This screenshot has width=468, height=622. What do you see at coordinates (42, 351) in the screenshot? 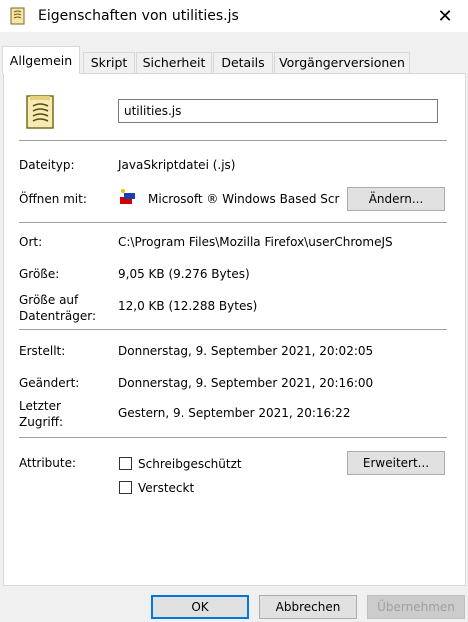
I see `created-label: Erstellt:` at bounding box center [42, 351].